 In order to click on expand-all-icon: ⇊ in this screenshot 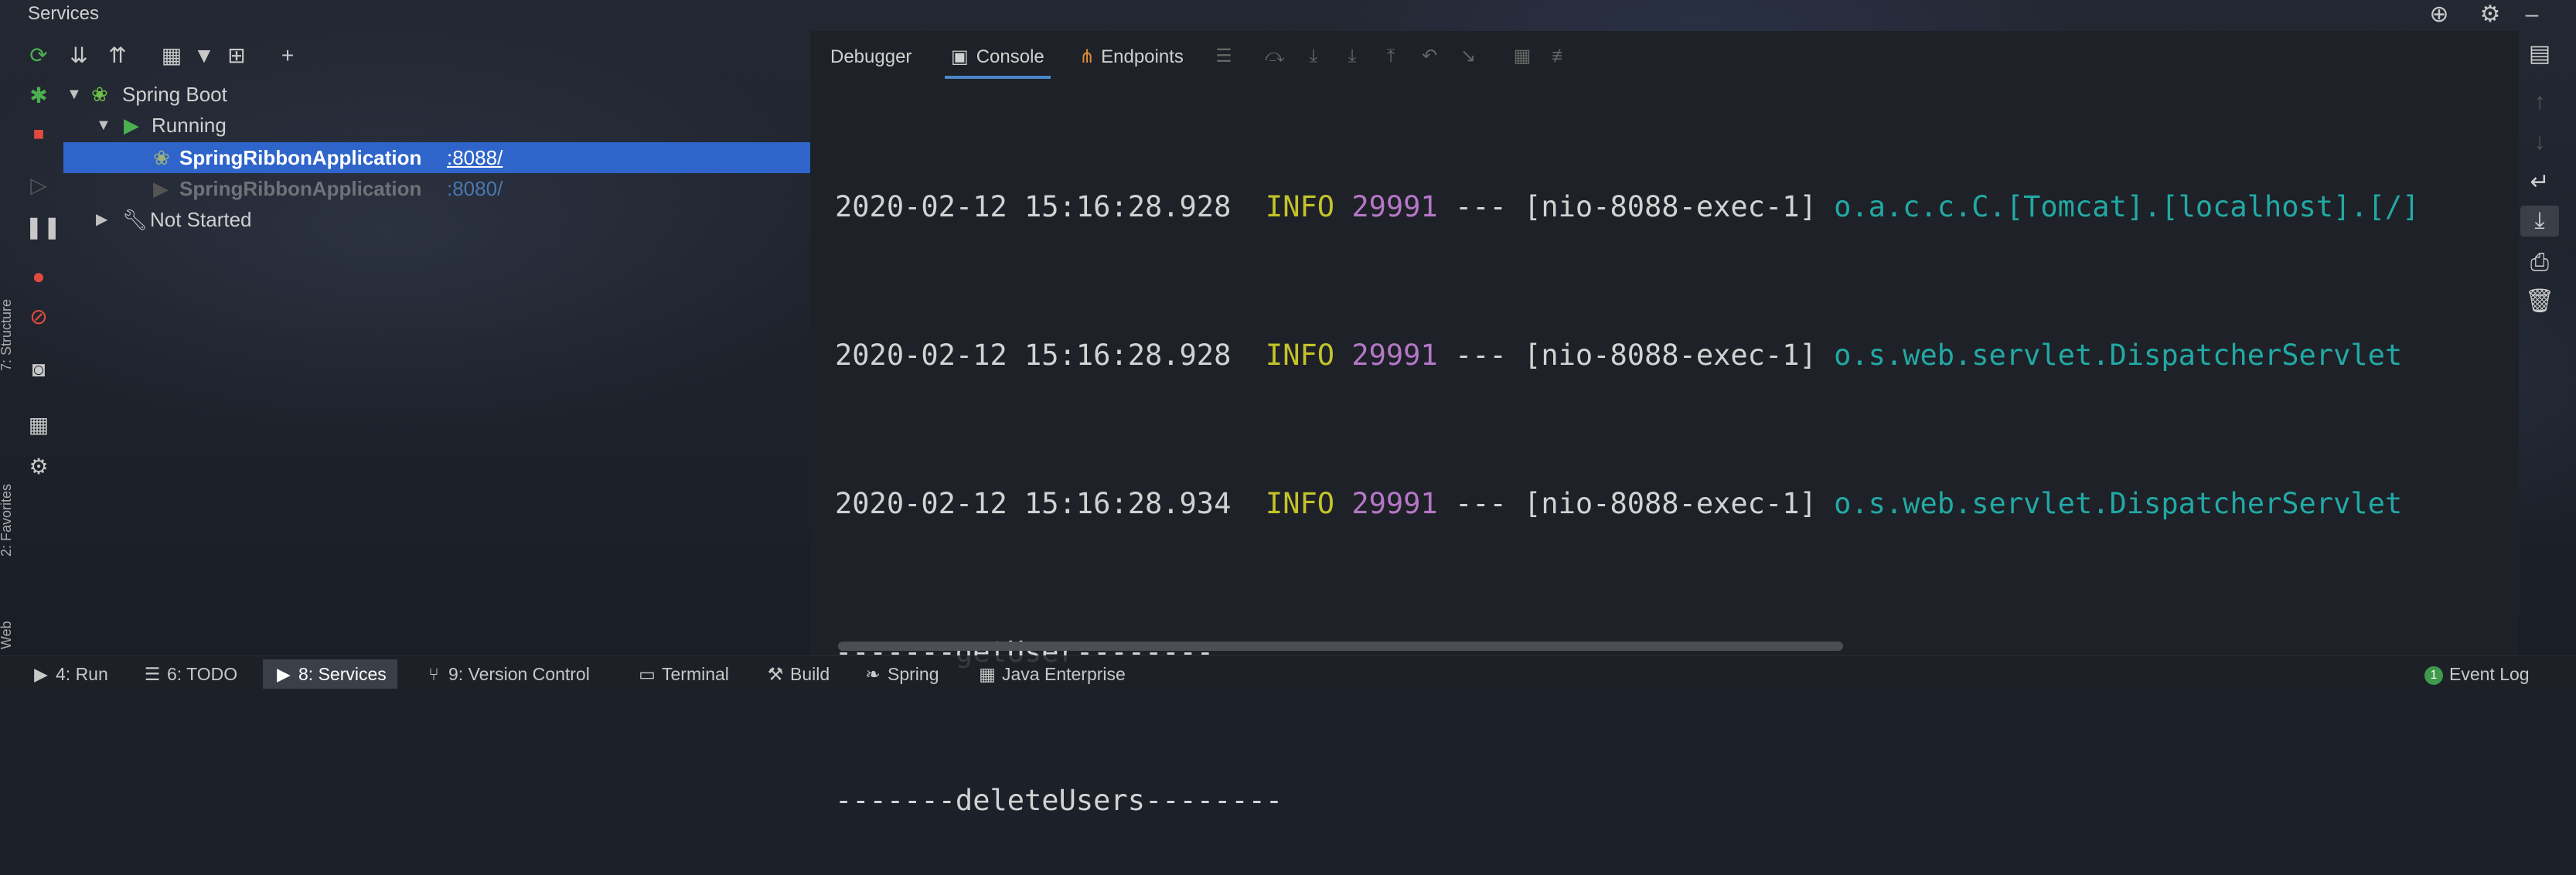, I will do `click(78, 56)`.